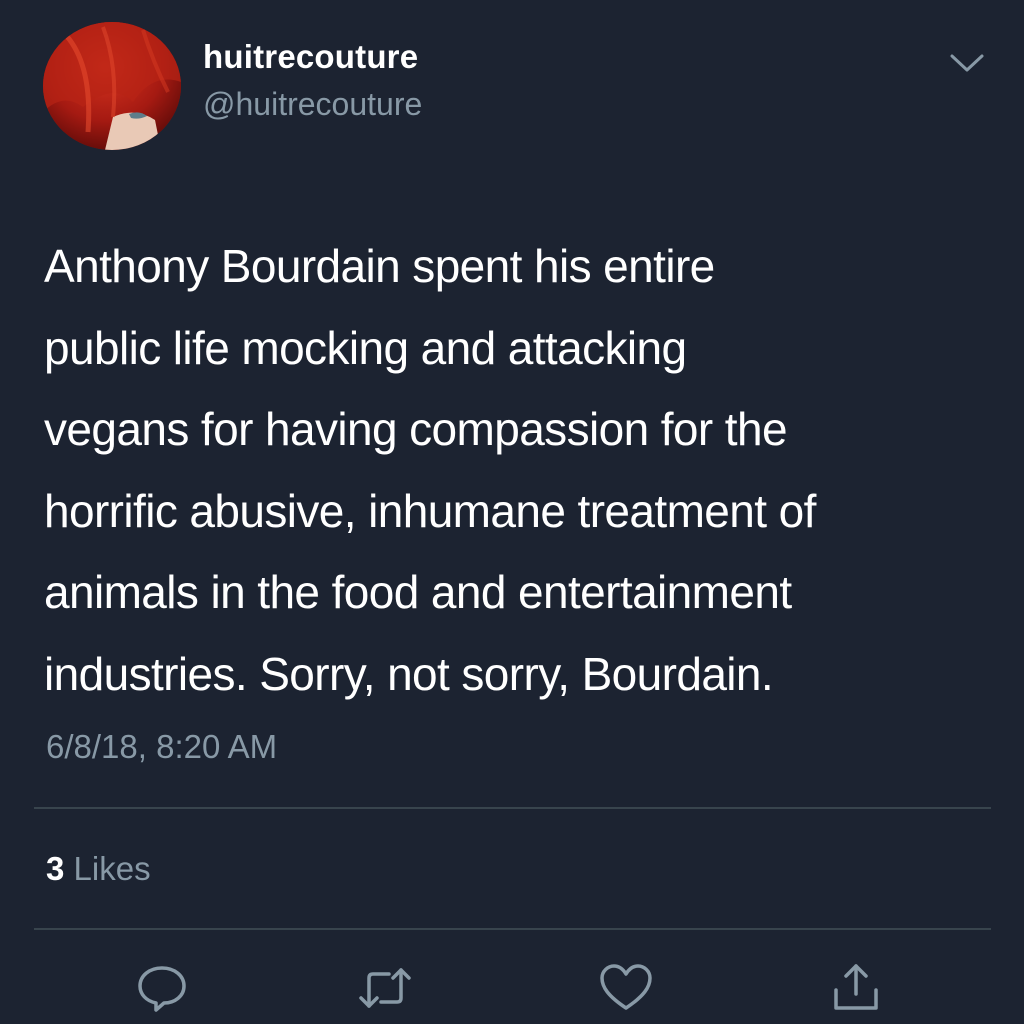  I want to click on avatar, so click(112, 86).